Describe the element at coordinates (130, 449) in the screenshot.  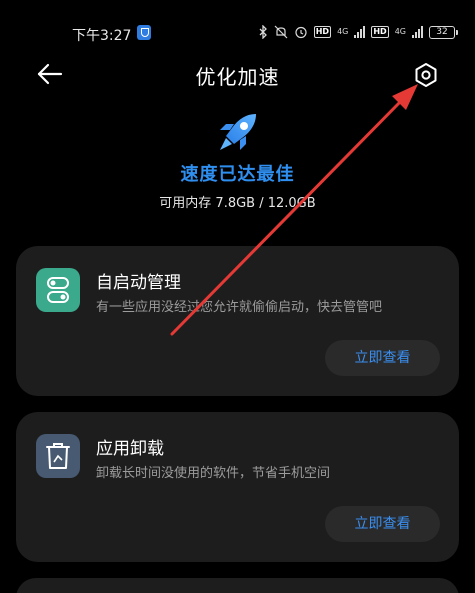
I see `card-title: 应用卸载` at that location.